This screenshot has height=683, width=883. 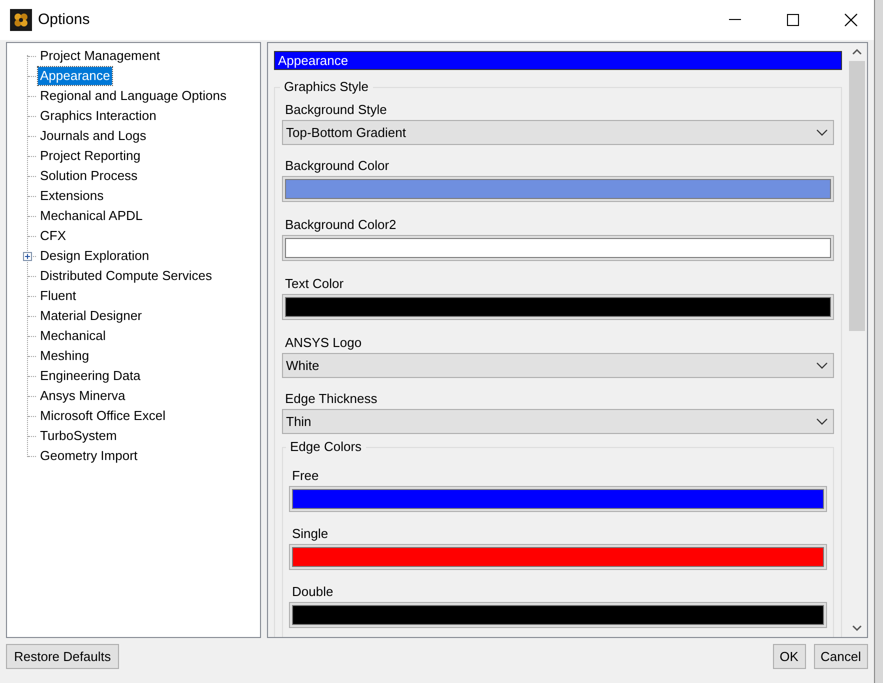 I want to click on tree-item: Solution Process, so click(x=89, y=176).